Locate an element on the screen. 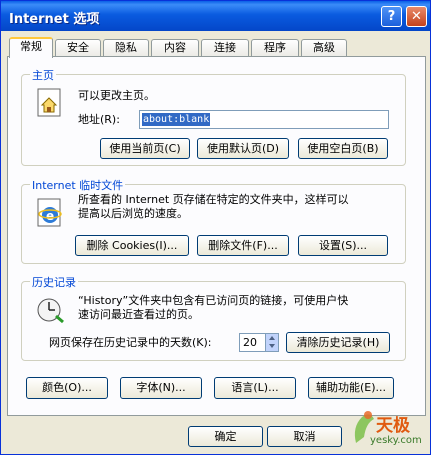  history-clock-icon is located at coordinates (50, 311).